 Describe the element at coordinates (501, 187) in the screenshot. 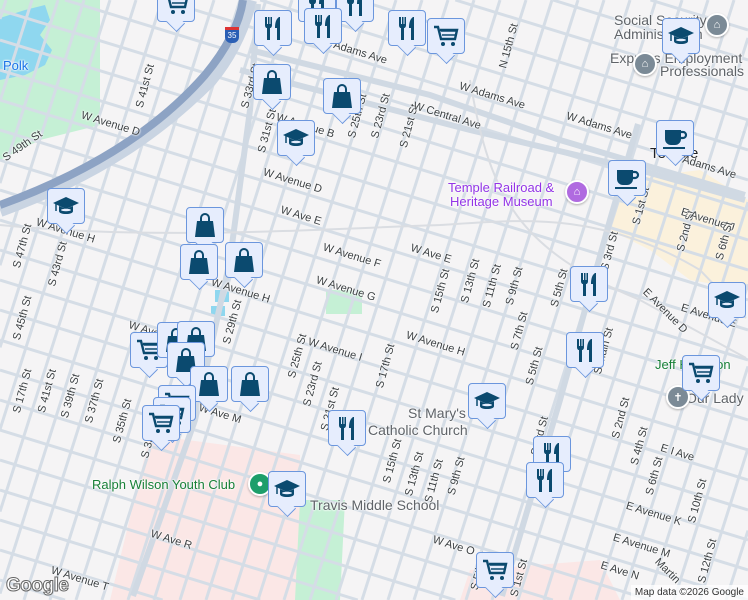

I see `map-label-museum1: Temple Railroad &` at that location.